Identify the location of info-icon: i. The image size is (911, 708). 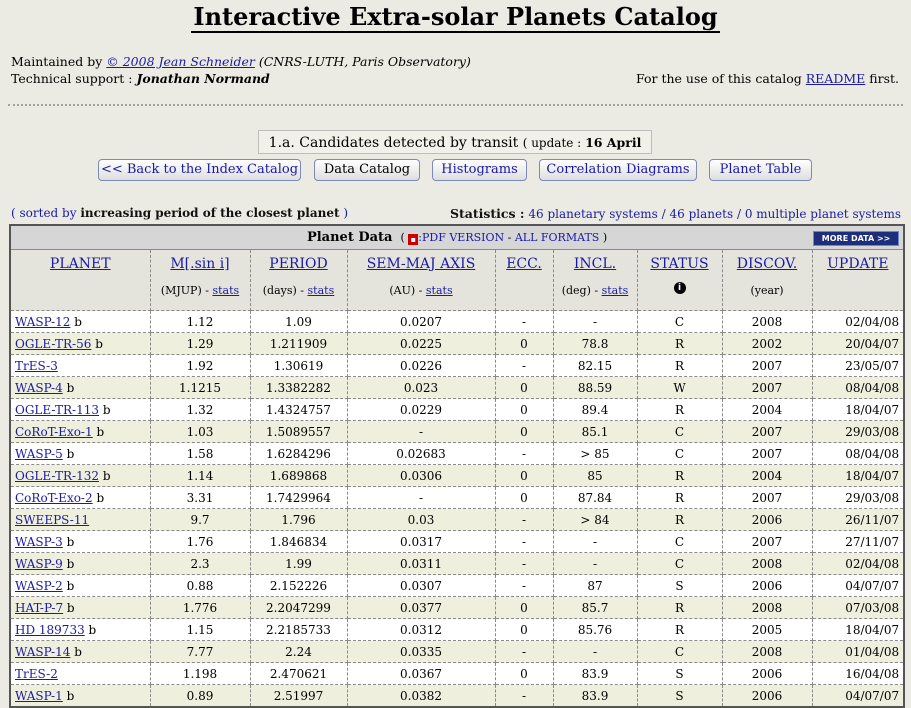
(679, 288).